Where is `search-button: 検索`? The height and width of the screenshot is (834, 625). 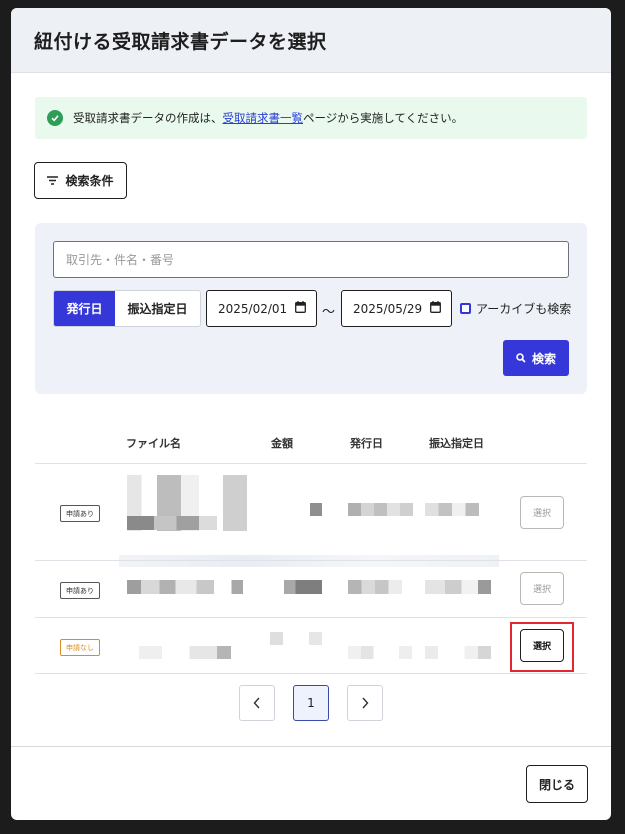 search-button: 検索 is located at coordinates (536, 358).